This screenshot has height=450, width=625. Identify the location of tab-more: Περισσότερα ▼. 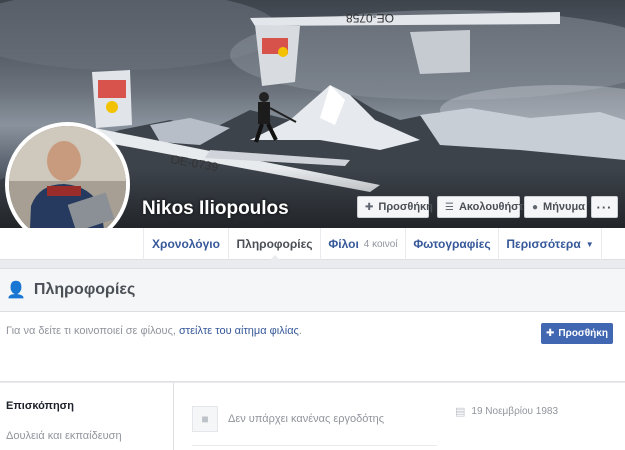
(550, 244).